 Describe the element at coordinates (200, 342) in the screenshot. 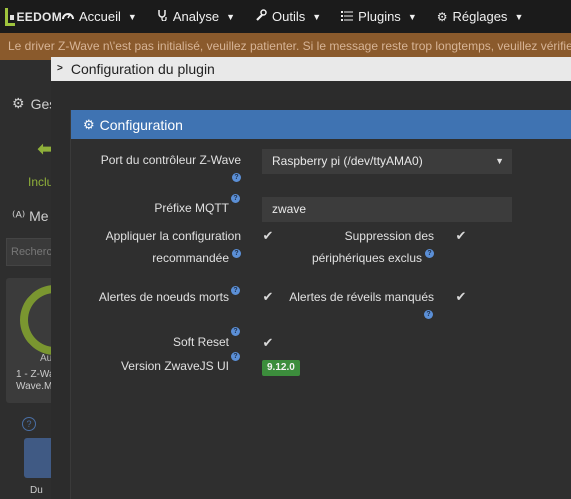

I see `soft-reset-label: Soft Reset` at that location.